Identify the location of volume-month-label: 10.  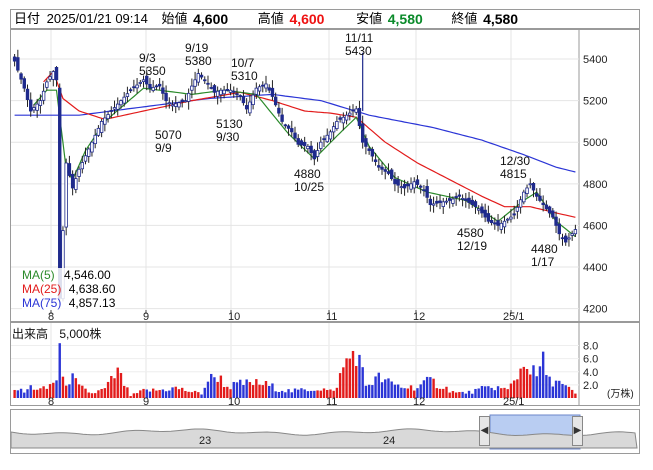
(234, 400).